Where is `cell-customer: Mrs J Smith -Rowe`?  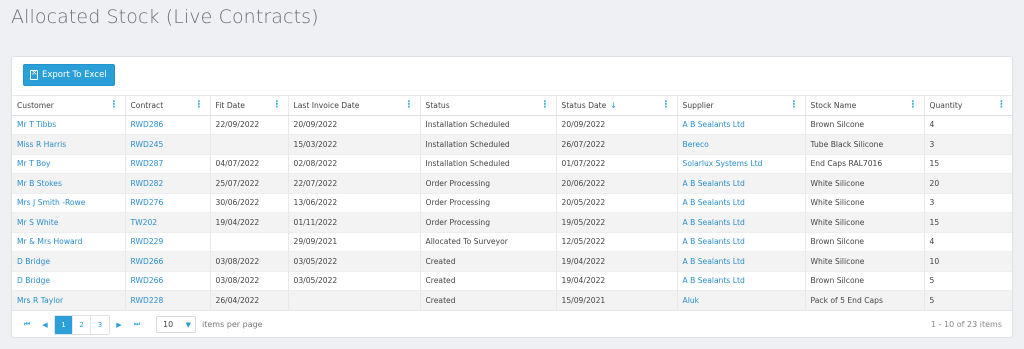 cell-customer: Mrs J Smith -Rowe is located at coordinates (69, 203).